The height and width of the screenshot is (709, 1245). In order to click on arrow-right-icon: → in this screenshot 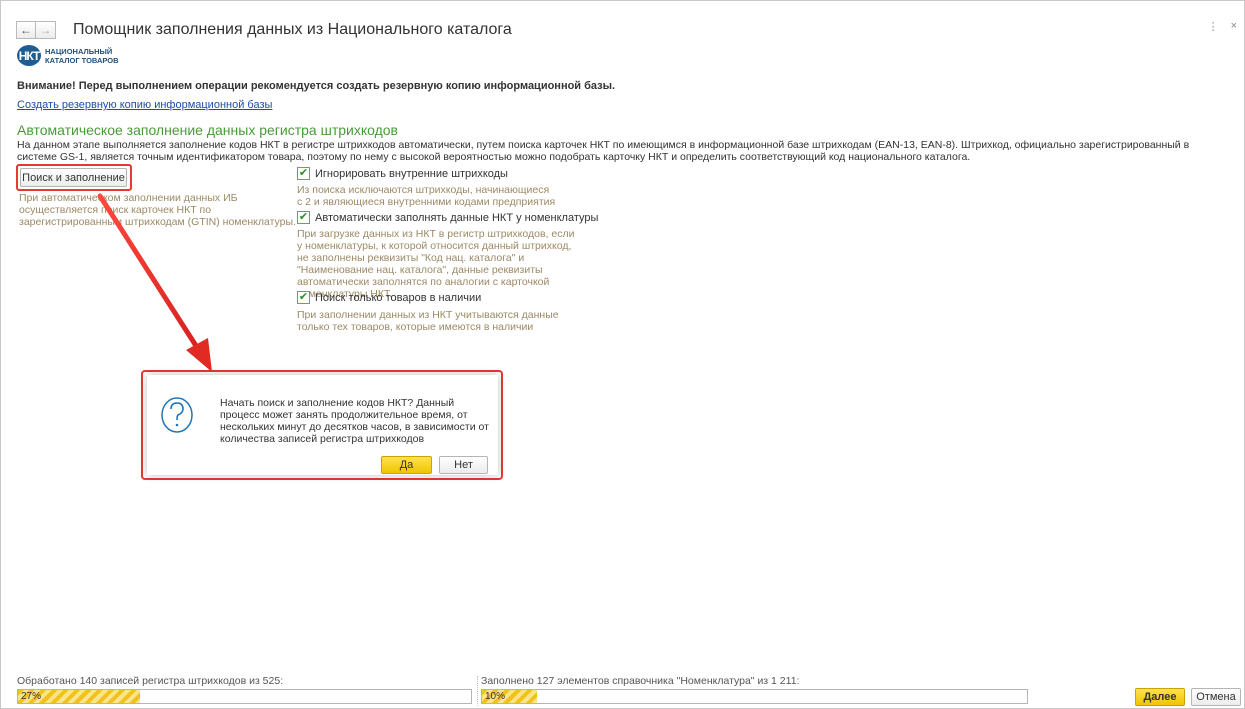, I will do `click(45, 30)`.